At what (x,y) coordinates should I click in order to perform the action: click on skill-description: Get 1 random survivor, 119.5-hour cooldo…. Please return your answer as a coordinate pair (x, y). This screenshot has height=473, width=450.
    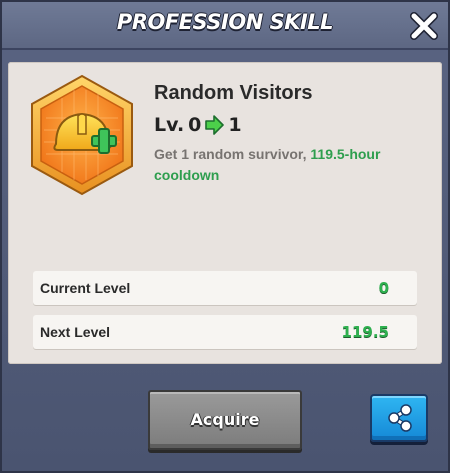
    Looking at the image, I should click on (284, 165).